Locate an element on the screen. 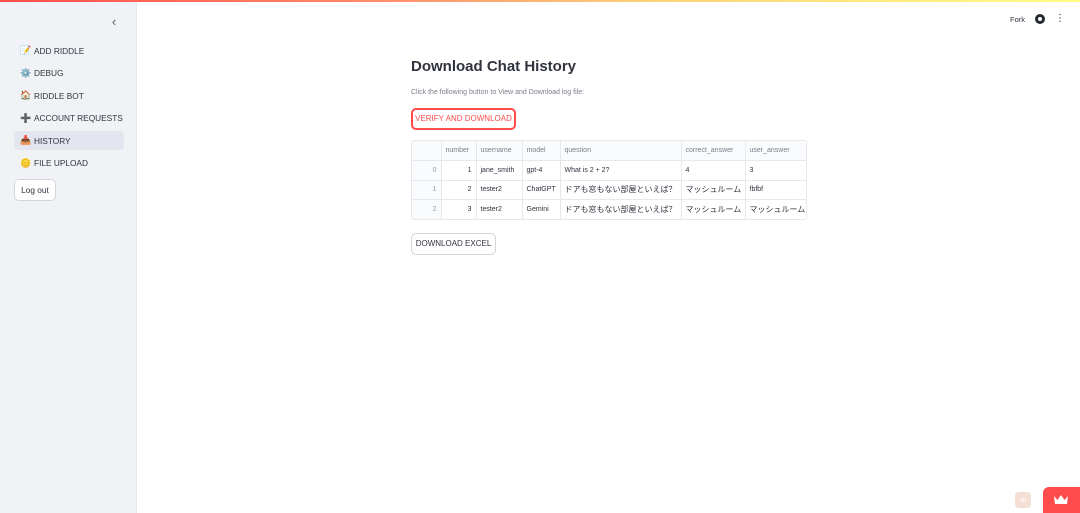  cell-username: jane_smith is located at coordinates (499, 170).